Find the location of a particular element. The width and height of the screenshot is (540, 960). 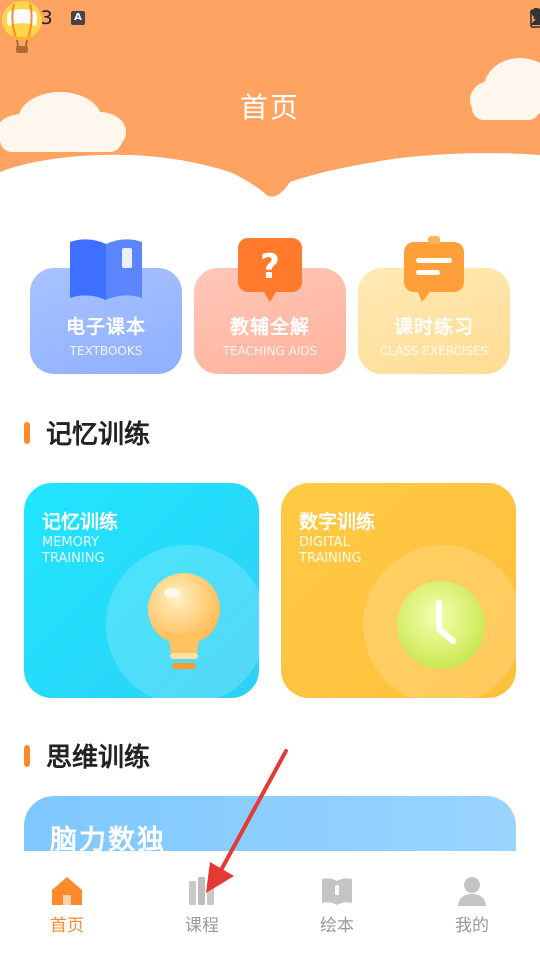

bottom-nav: 首页 课程 绘本 我的 is located at coordinates (270, 905).